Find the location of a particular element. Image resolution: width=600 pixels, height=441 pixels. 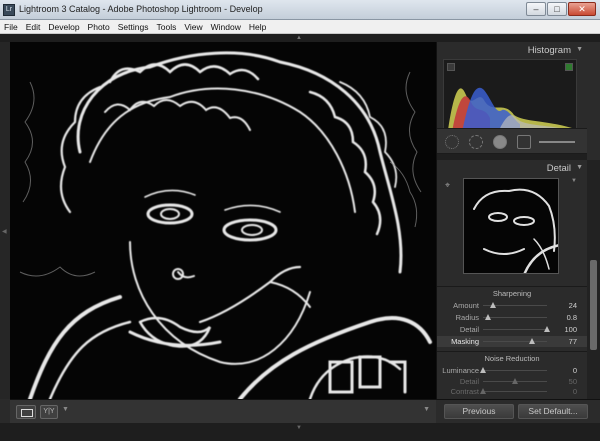

luminance-slider: Luminance 0 is located at coordinates (512, 370).